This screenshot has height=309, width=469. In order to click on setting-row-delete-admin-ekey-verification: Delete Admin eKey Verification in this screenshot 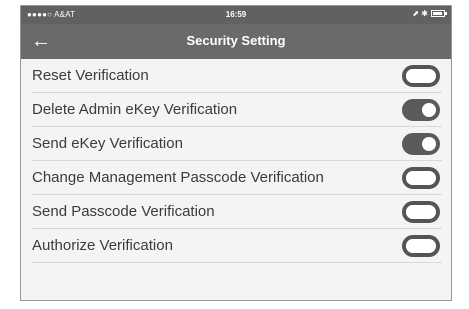, I will do `click(237, 110)`.